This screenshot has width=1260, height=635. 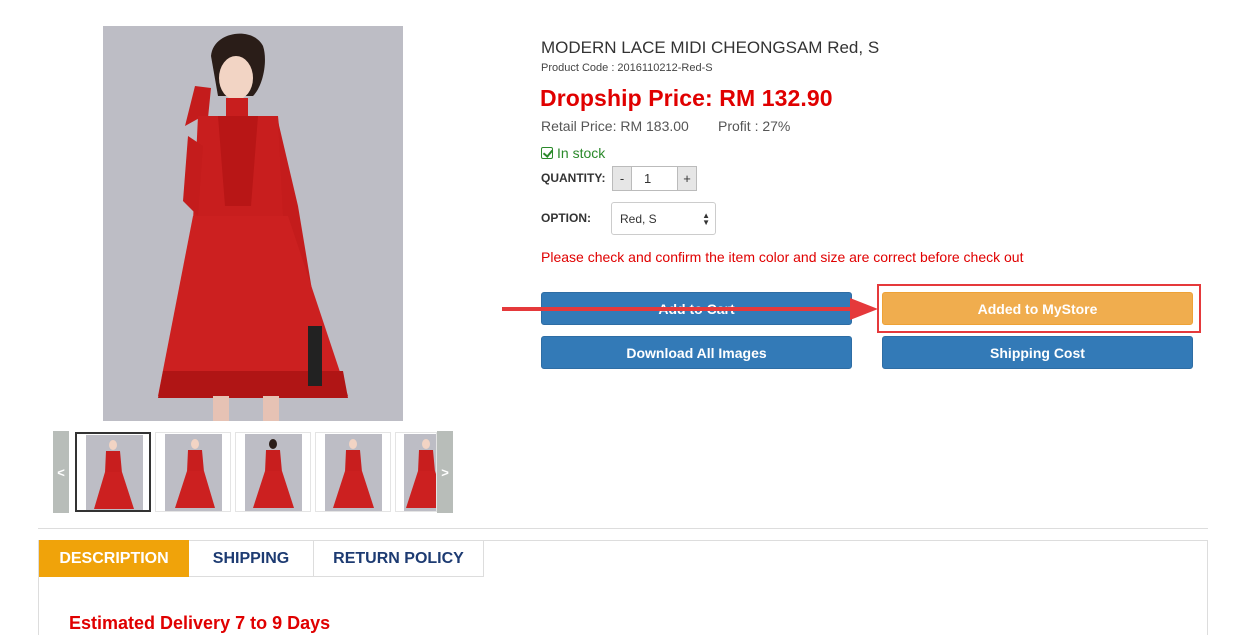 What do you see at coordinates (399, 558) in the screenshot?
I see `tab-return-policy: RETURN POLICY` at bounding box center [399, 558].